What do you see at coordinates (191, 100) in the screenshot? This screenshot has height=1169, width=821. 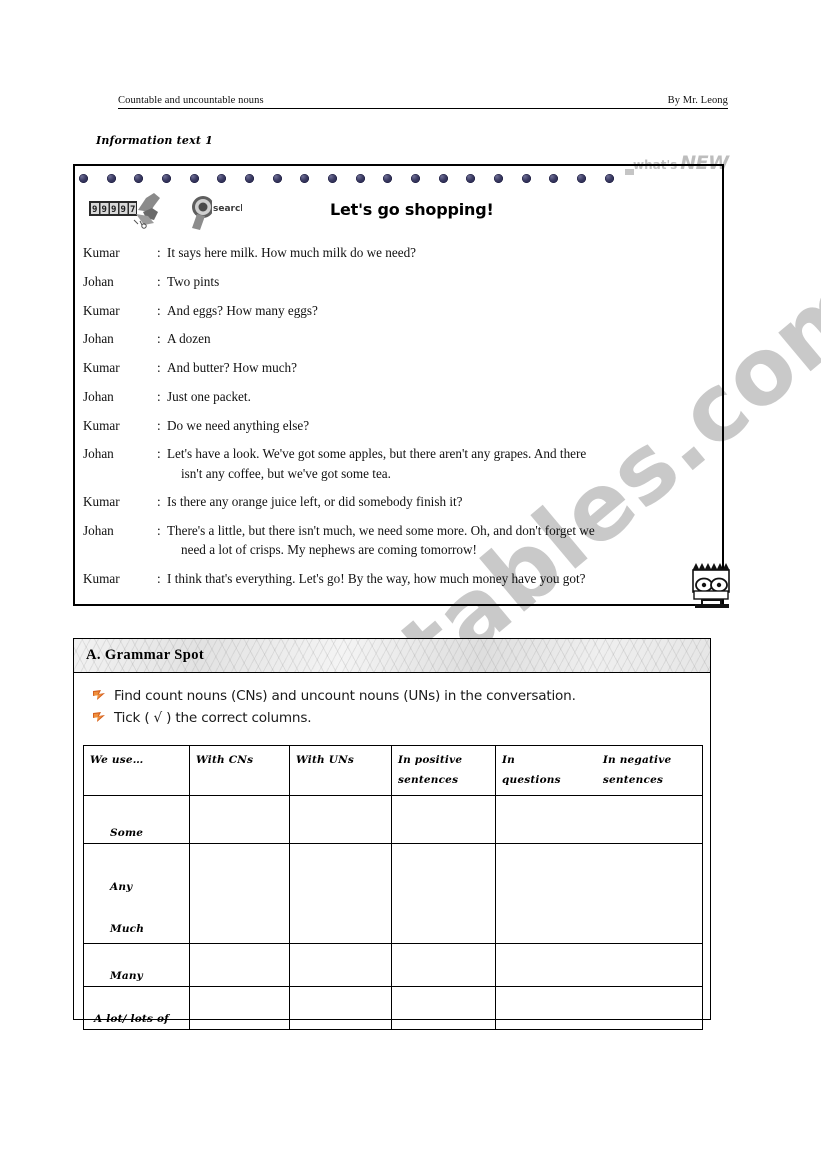 I see `header-title: Countable and uncountable nouns` at bounding box center [191, 100].